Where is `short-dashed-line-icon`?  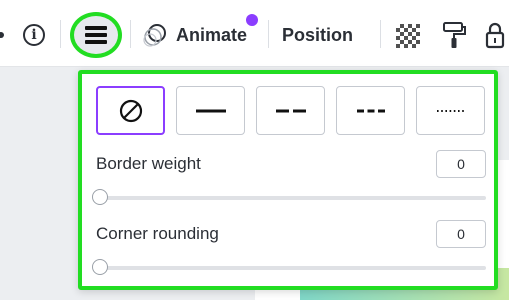 short-dashed-line-icon is located at coordinates (370, 110).